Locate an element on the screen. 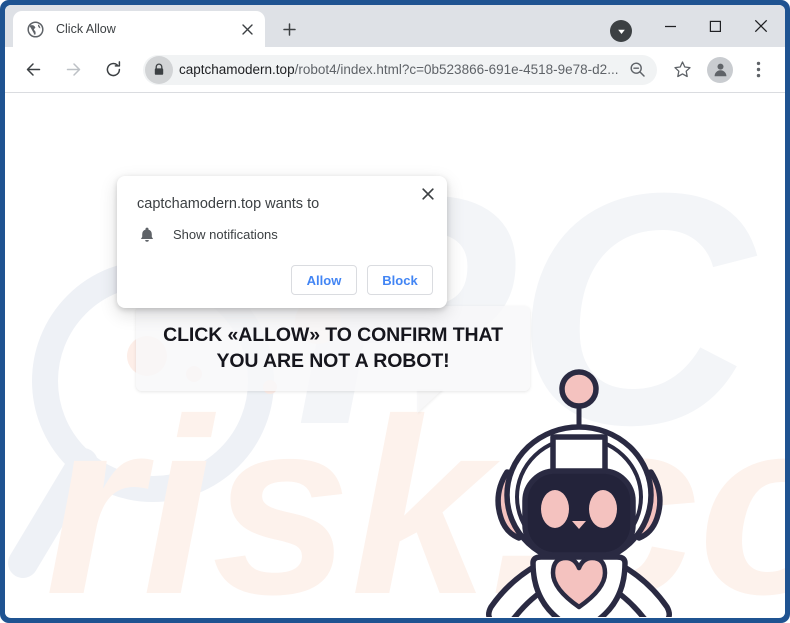  window-close-icon is located at coordinates (760, 26).